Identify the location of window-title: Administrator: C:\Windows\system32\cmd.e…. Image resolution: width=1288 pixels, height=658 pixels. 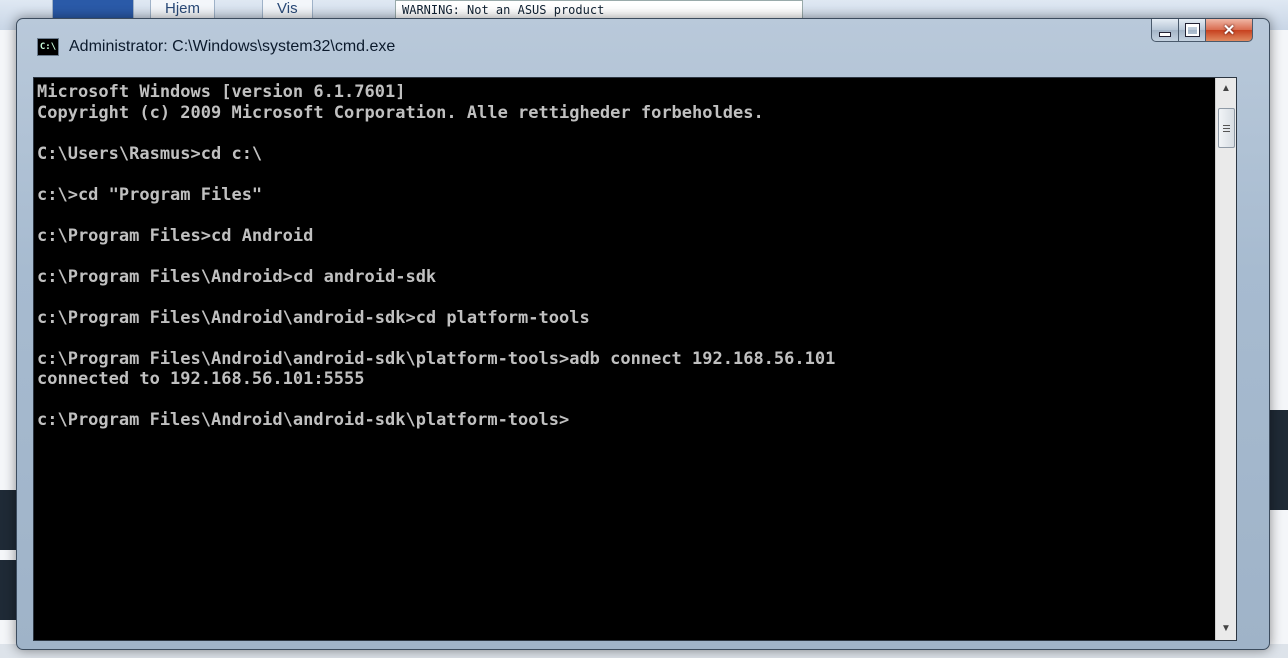
(232, 46).